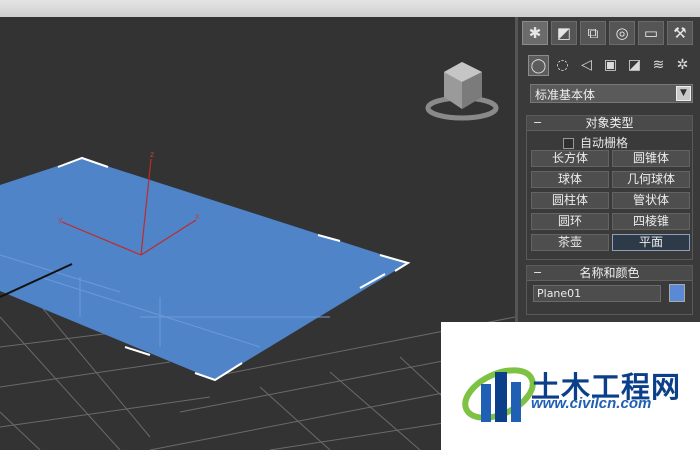 This screenshot has height=450, width=700. I want to click on torus-button: 圆环, so click(570, 221).